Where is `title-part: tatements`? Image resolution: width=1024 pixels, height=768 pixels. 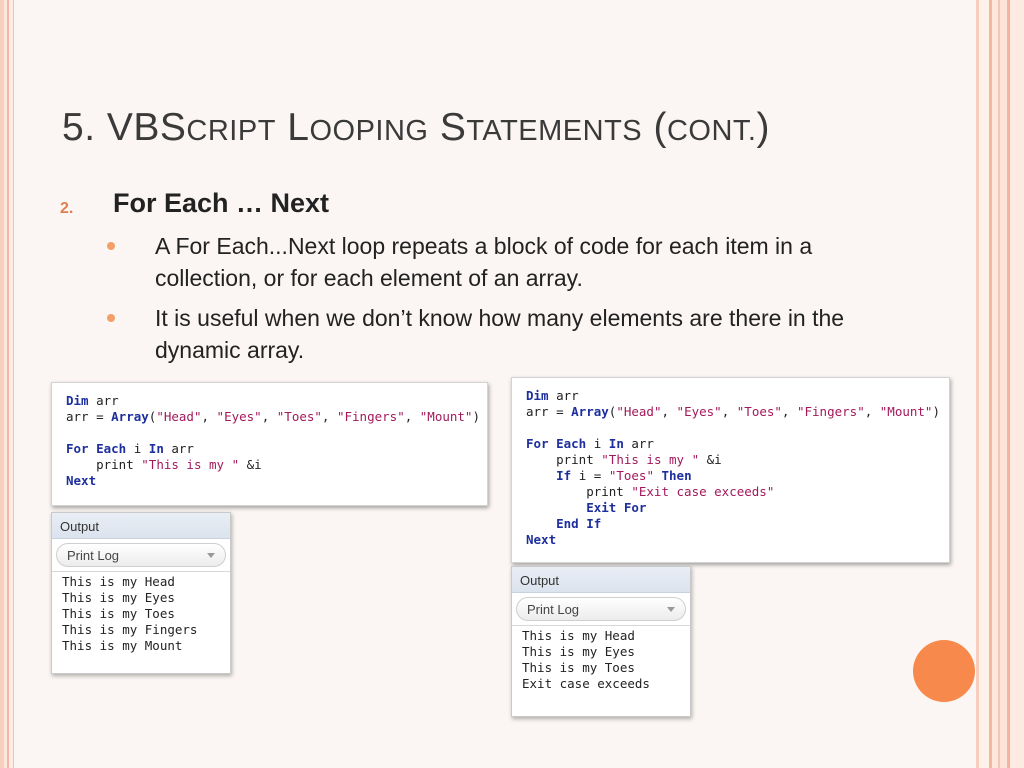
title-part: tatements is located at coordinates (554, 131).